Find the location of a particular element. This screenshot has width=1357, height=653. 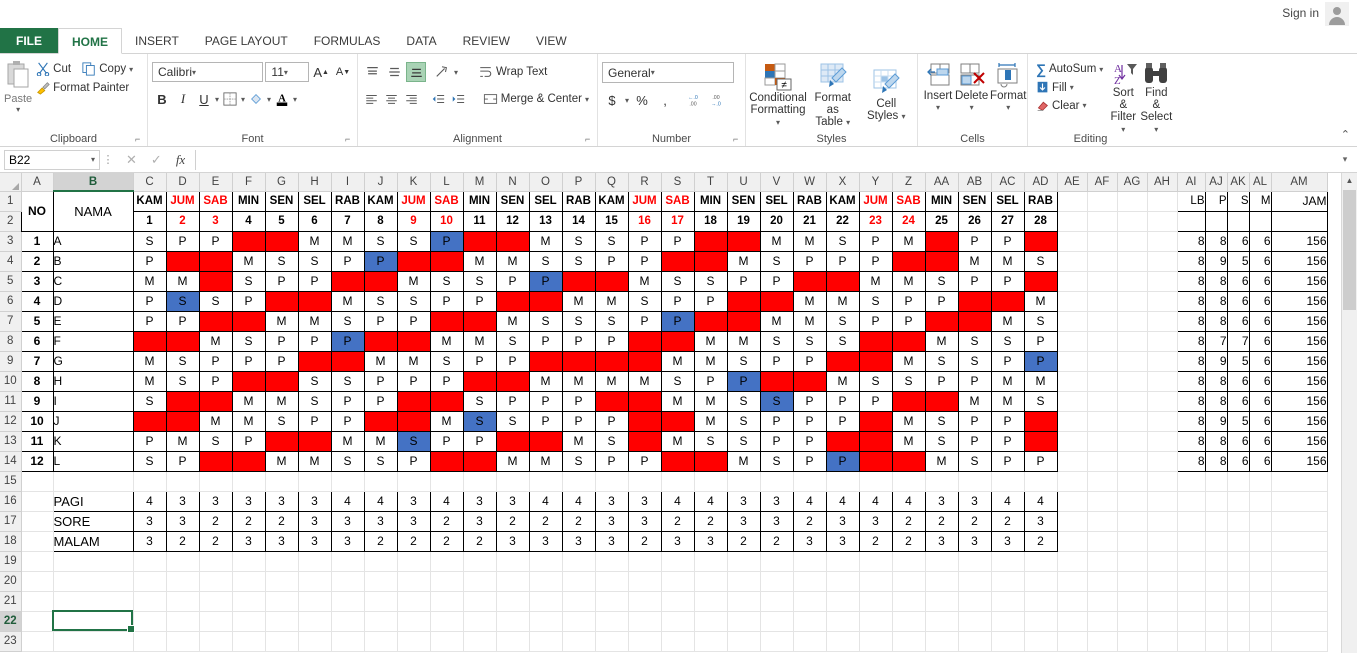

format-painter-button: Format Painter is located at coordinates (82, 88).